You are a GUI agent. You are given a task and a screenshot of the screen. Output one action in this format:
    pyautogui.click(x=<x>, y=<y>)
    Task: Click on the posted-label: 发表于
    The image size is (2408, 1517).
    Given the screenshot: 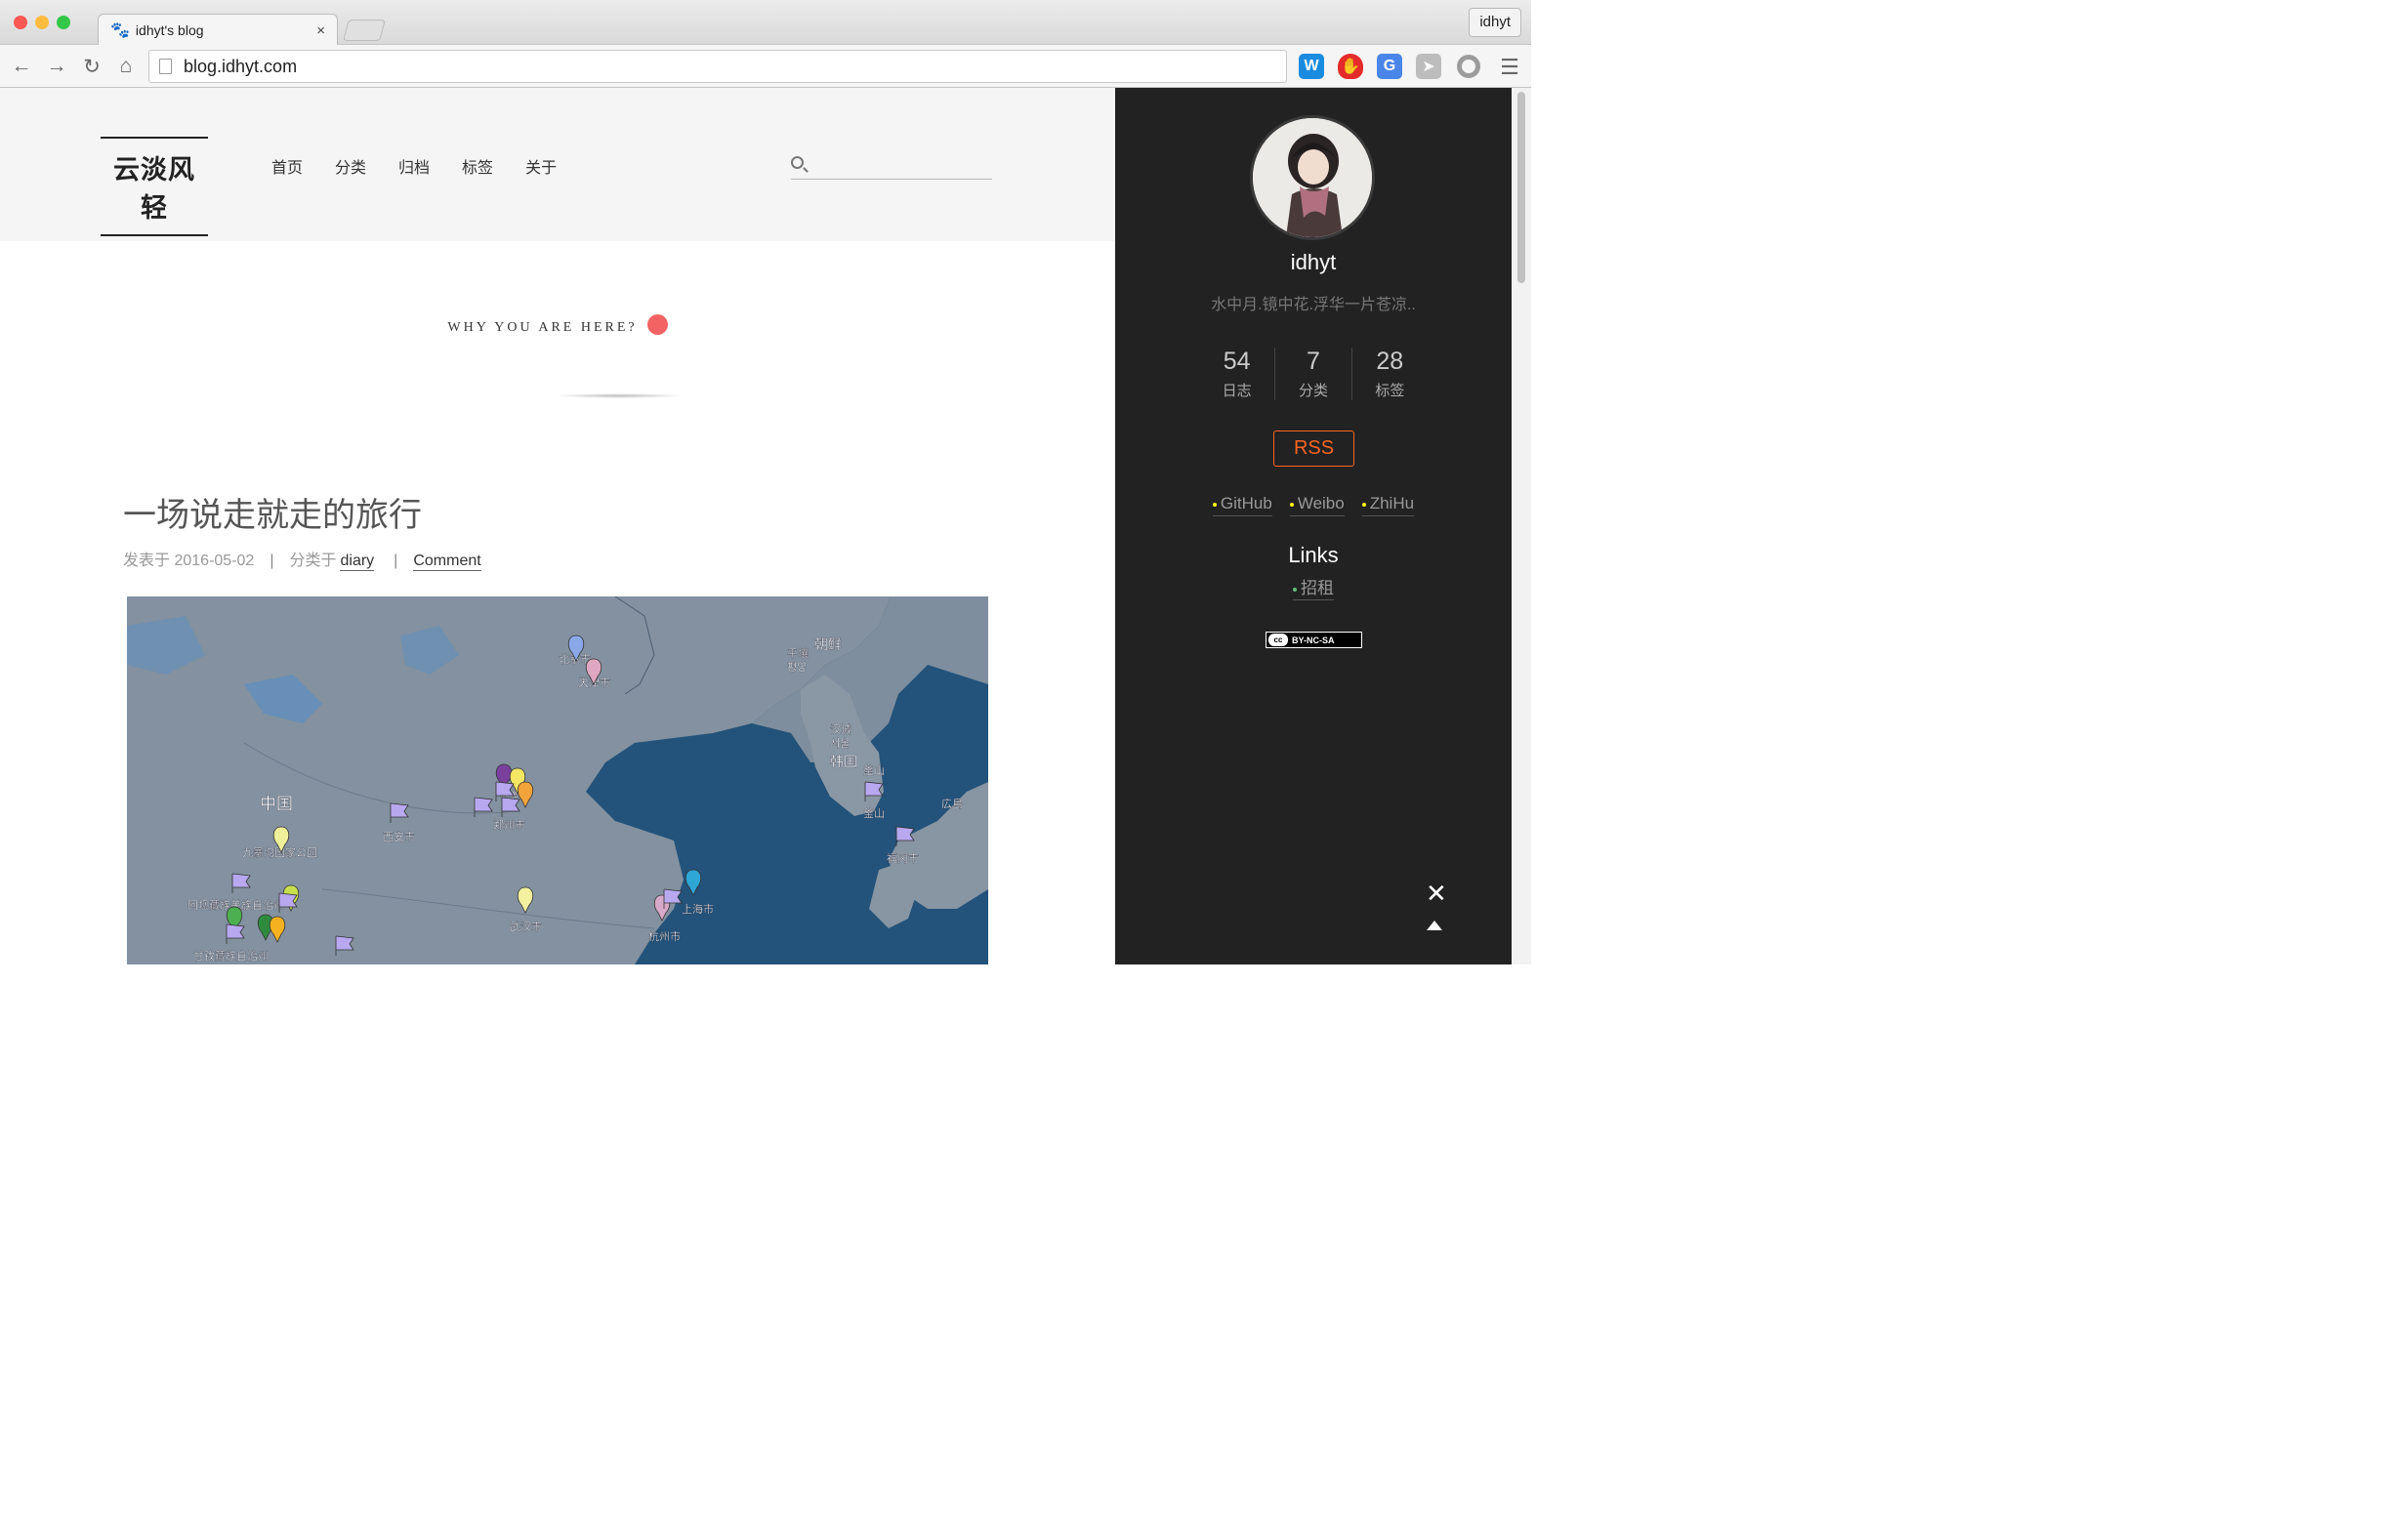 What is the action you would take?
    pyautogui.click(x=147, y=561)
    